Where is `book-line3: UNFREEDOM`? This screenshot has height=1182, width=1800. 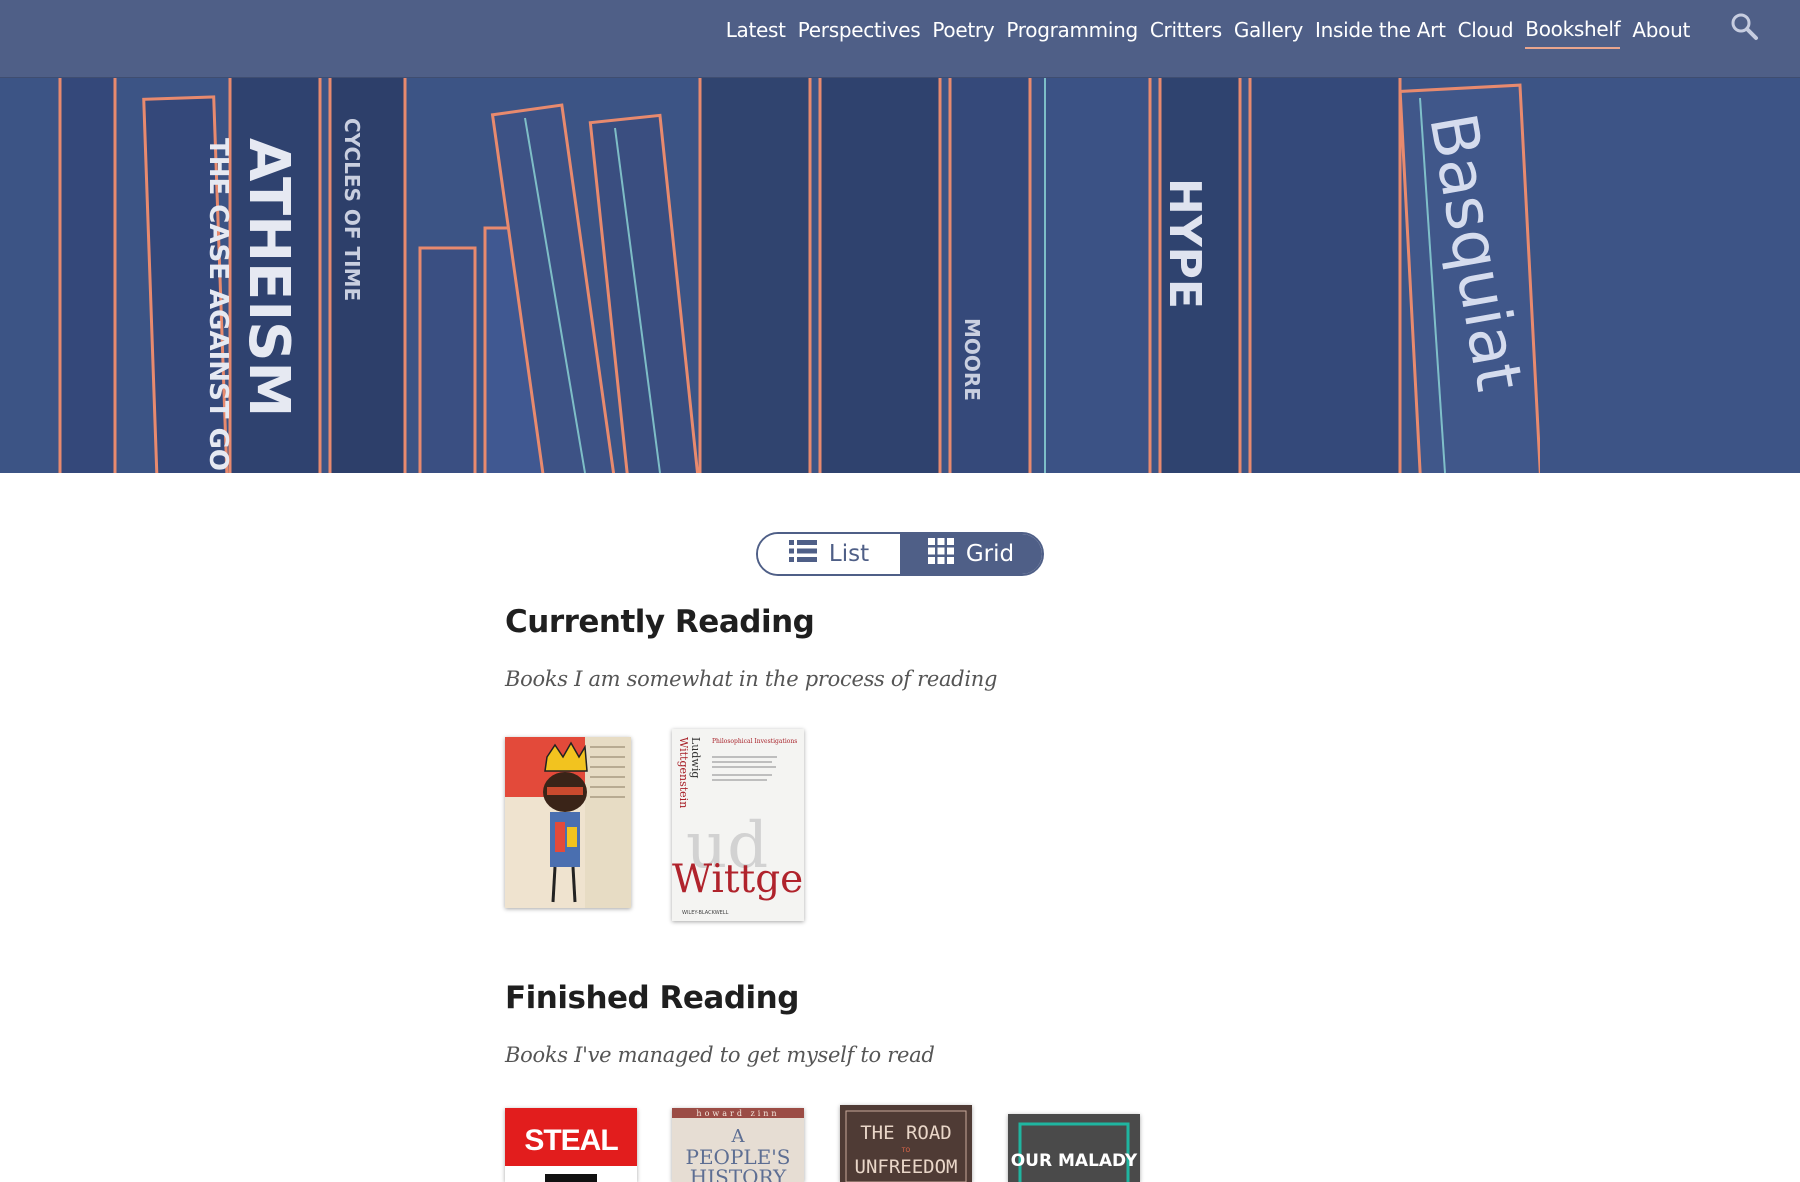
book-line3: UNFREEDOM is located at coordinates (906, 1167).